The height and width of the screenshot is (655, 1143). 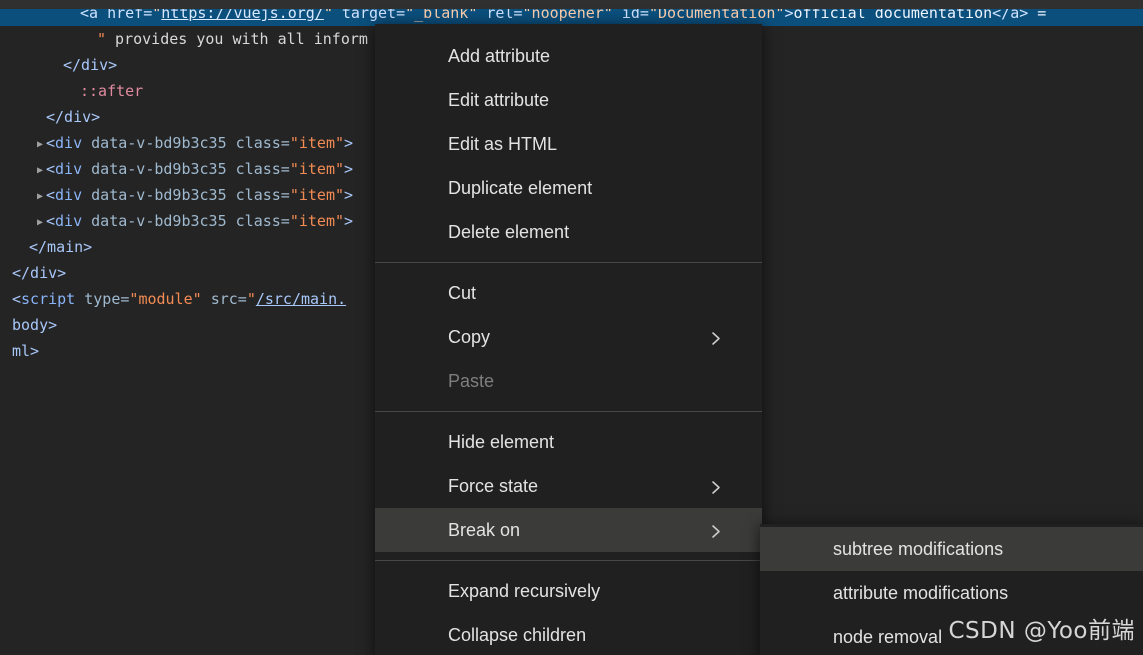 What do you see at coordinates (469, 336) in the screenshot?
I see `menu-item-label: Copy` at bounding box center [469, 336].